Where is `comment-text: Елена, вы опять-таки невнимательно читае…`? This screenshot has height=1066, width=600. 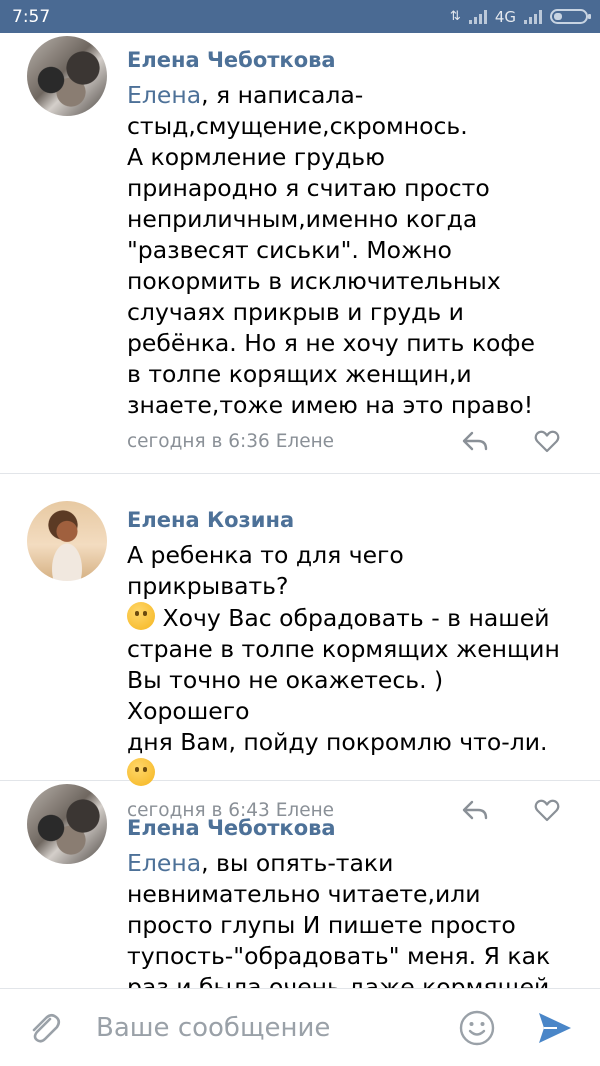 comment-text: Елена, вы опять-таки невнимательно читае… is located at coordinates (349, 918).